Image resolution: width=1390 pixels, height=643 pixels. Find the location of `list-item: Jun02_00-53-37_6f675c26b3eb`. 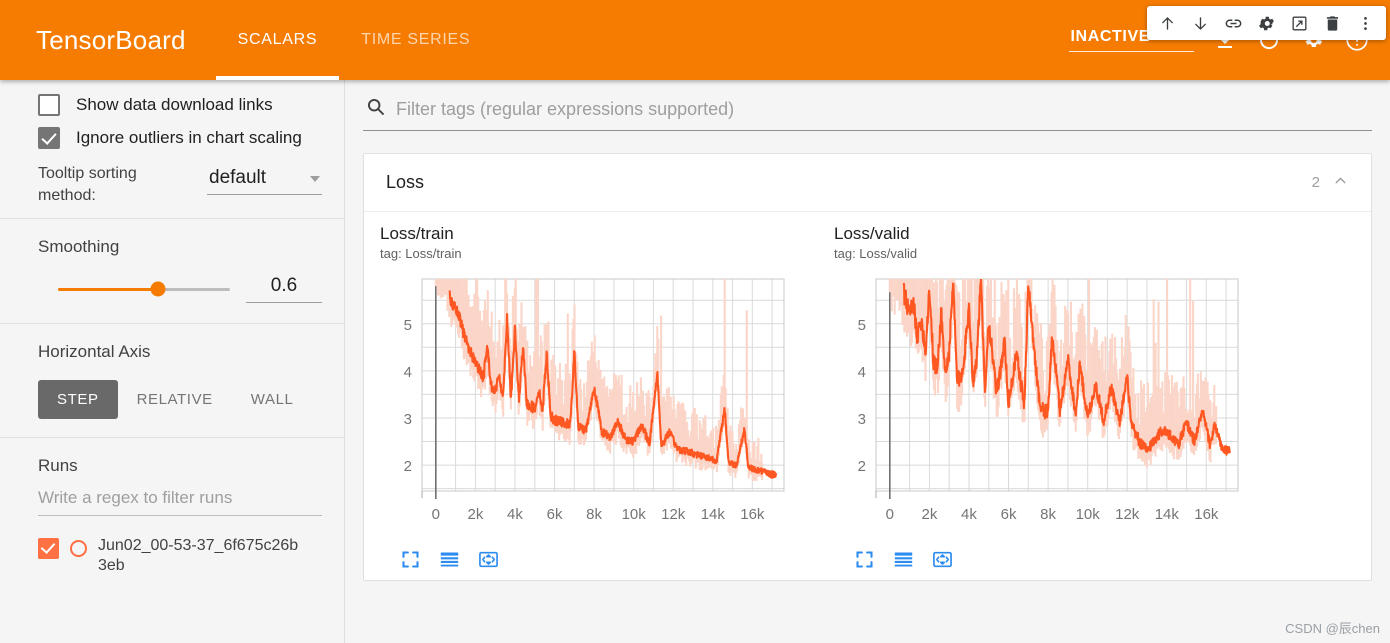

list-item: Jun02_00-53-37_6f675c26b3eb is located at coordinates (180, 556).